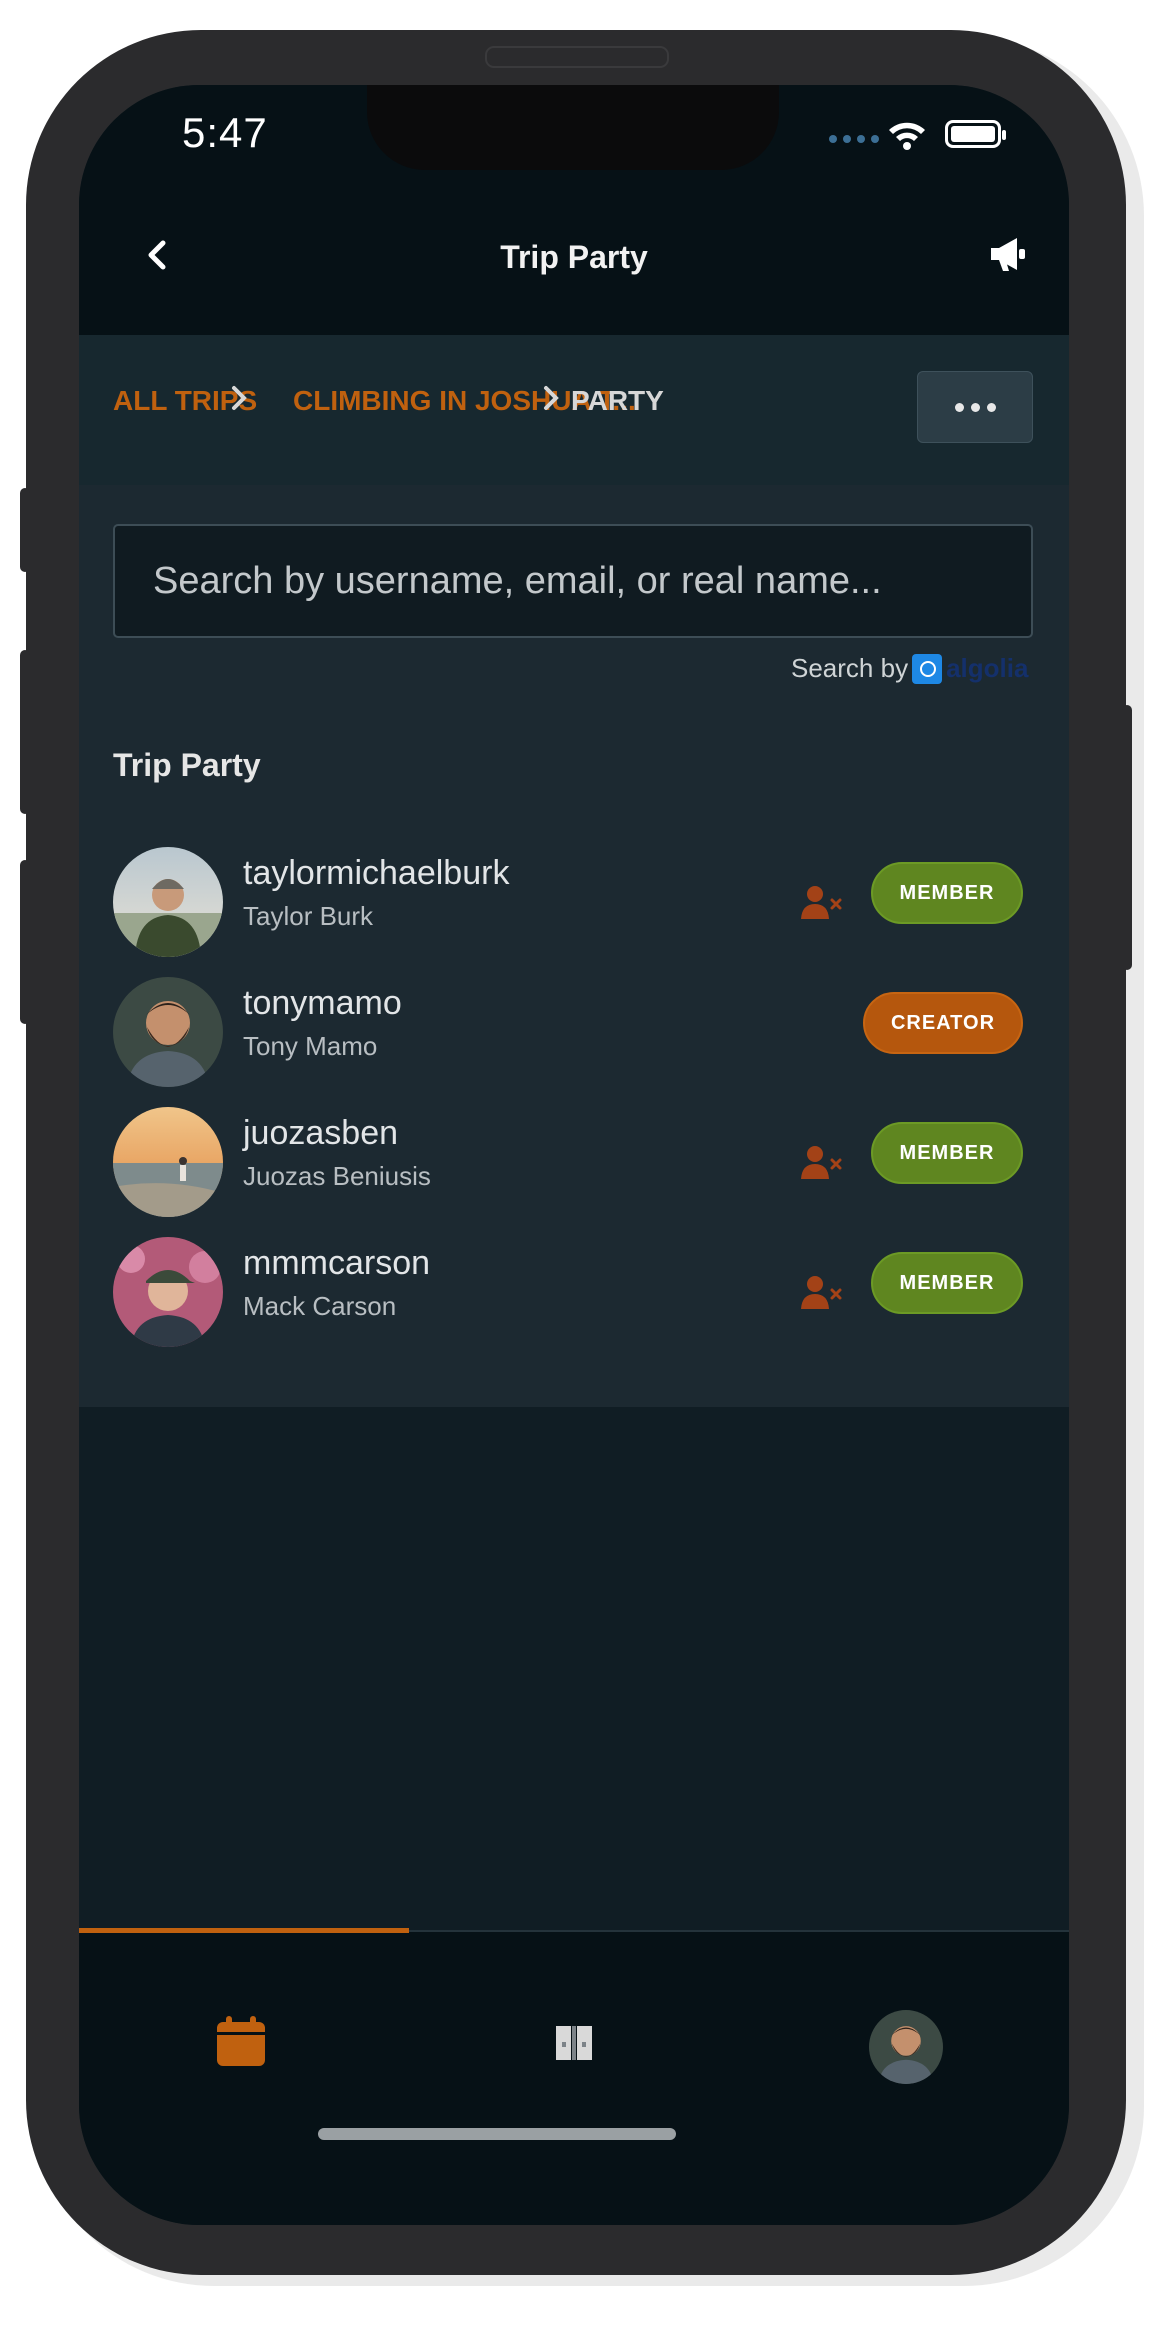  I want to click on member-username: taylormichaelburk, so click(376, 873).